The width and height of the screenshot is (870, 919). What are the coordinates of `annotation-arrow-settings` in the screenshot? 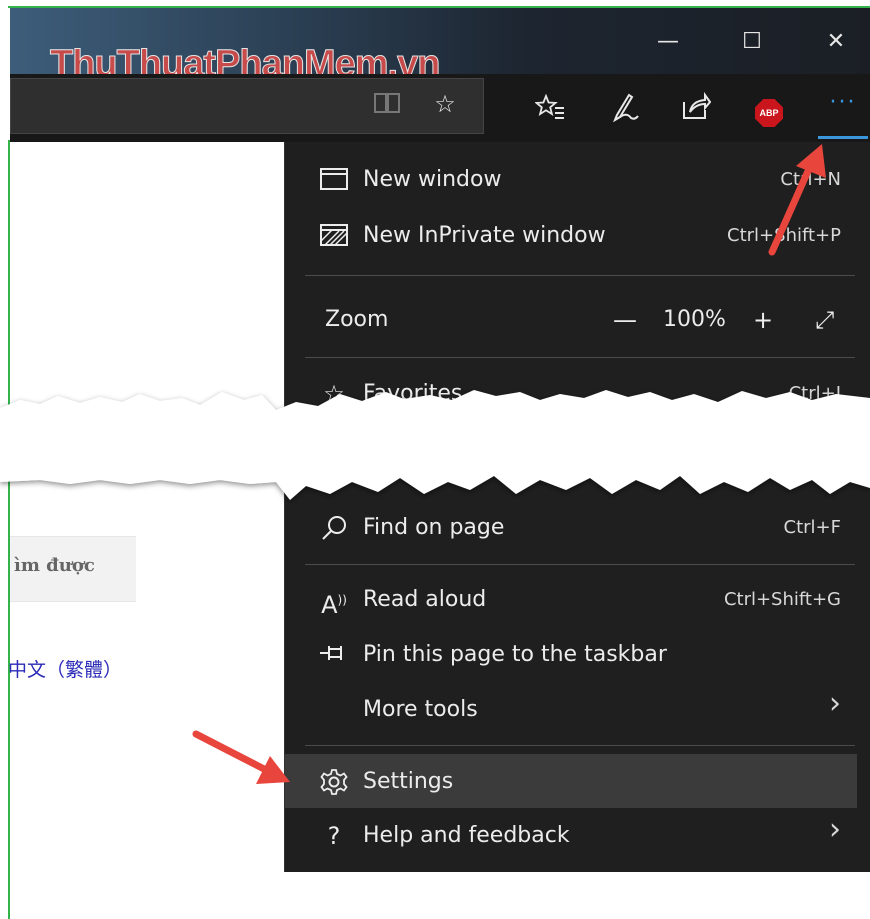 It's located at (241, 757).